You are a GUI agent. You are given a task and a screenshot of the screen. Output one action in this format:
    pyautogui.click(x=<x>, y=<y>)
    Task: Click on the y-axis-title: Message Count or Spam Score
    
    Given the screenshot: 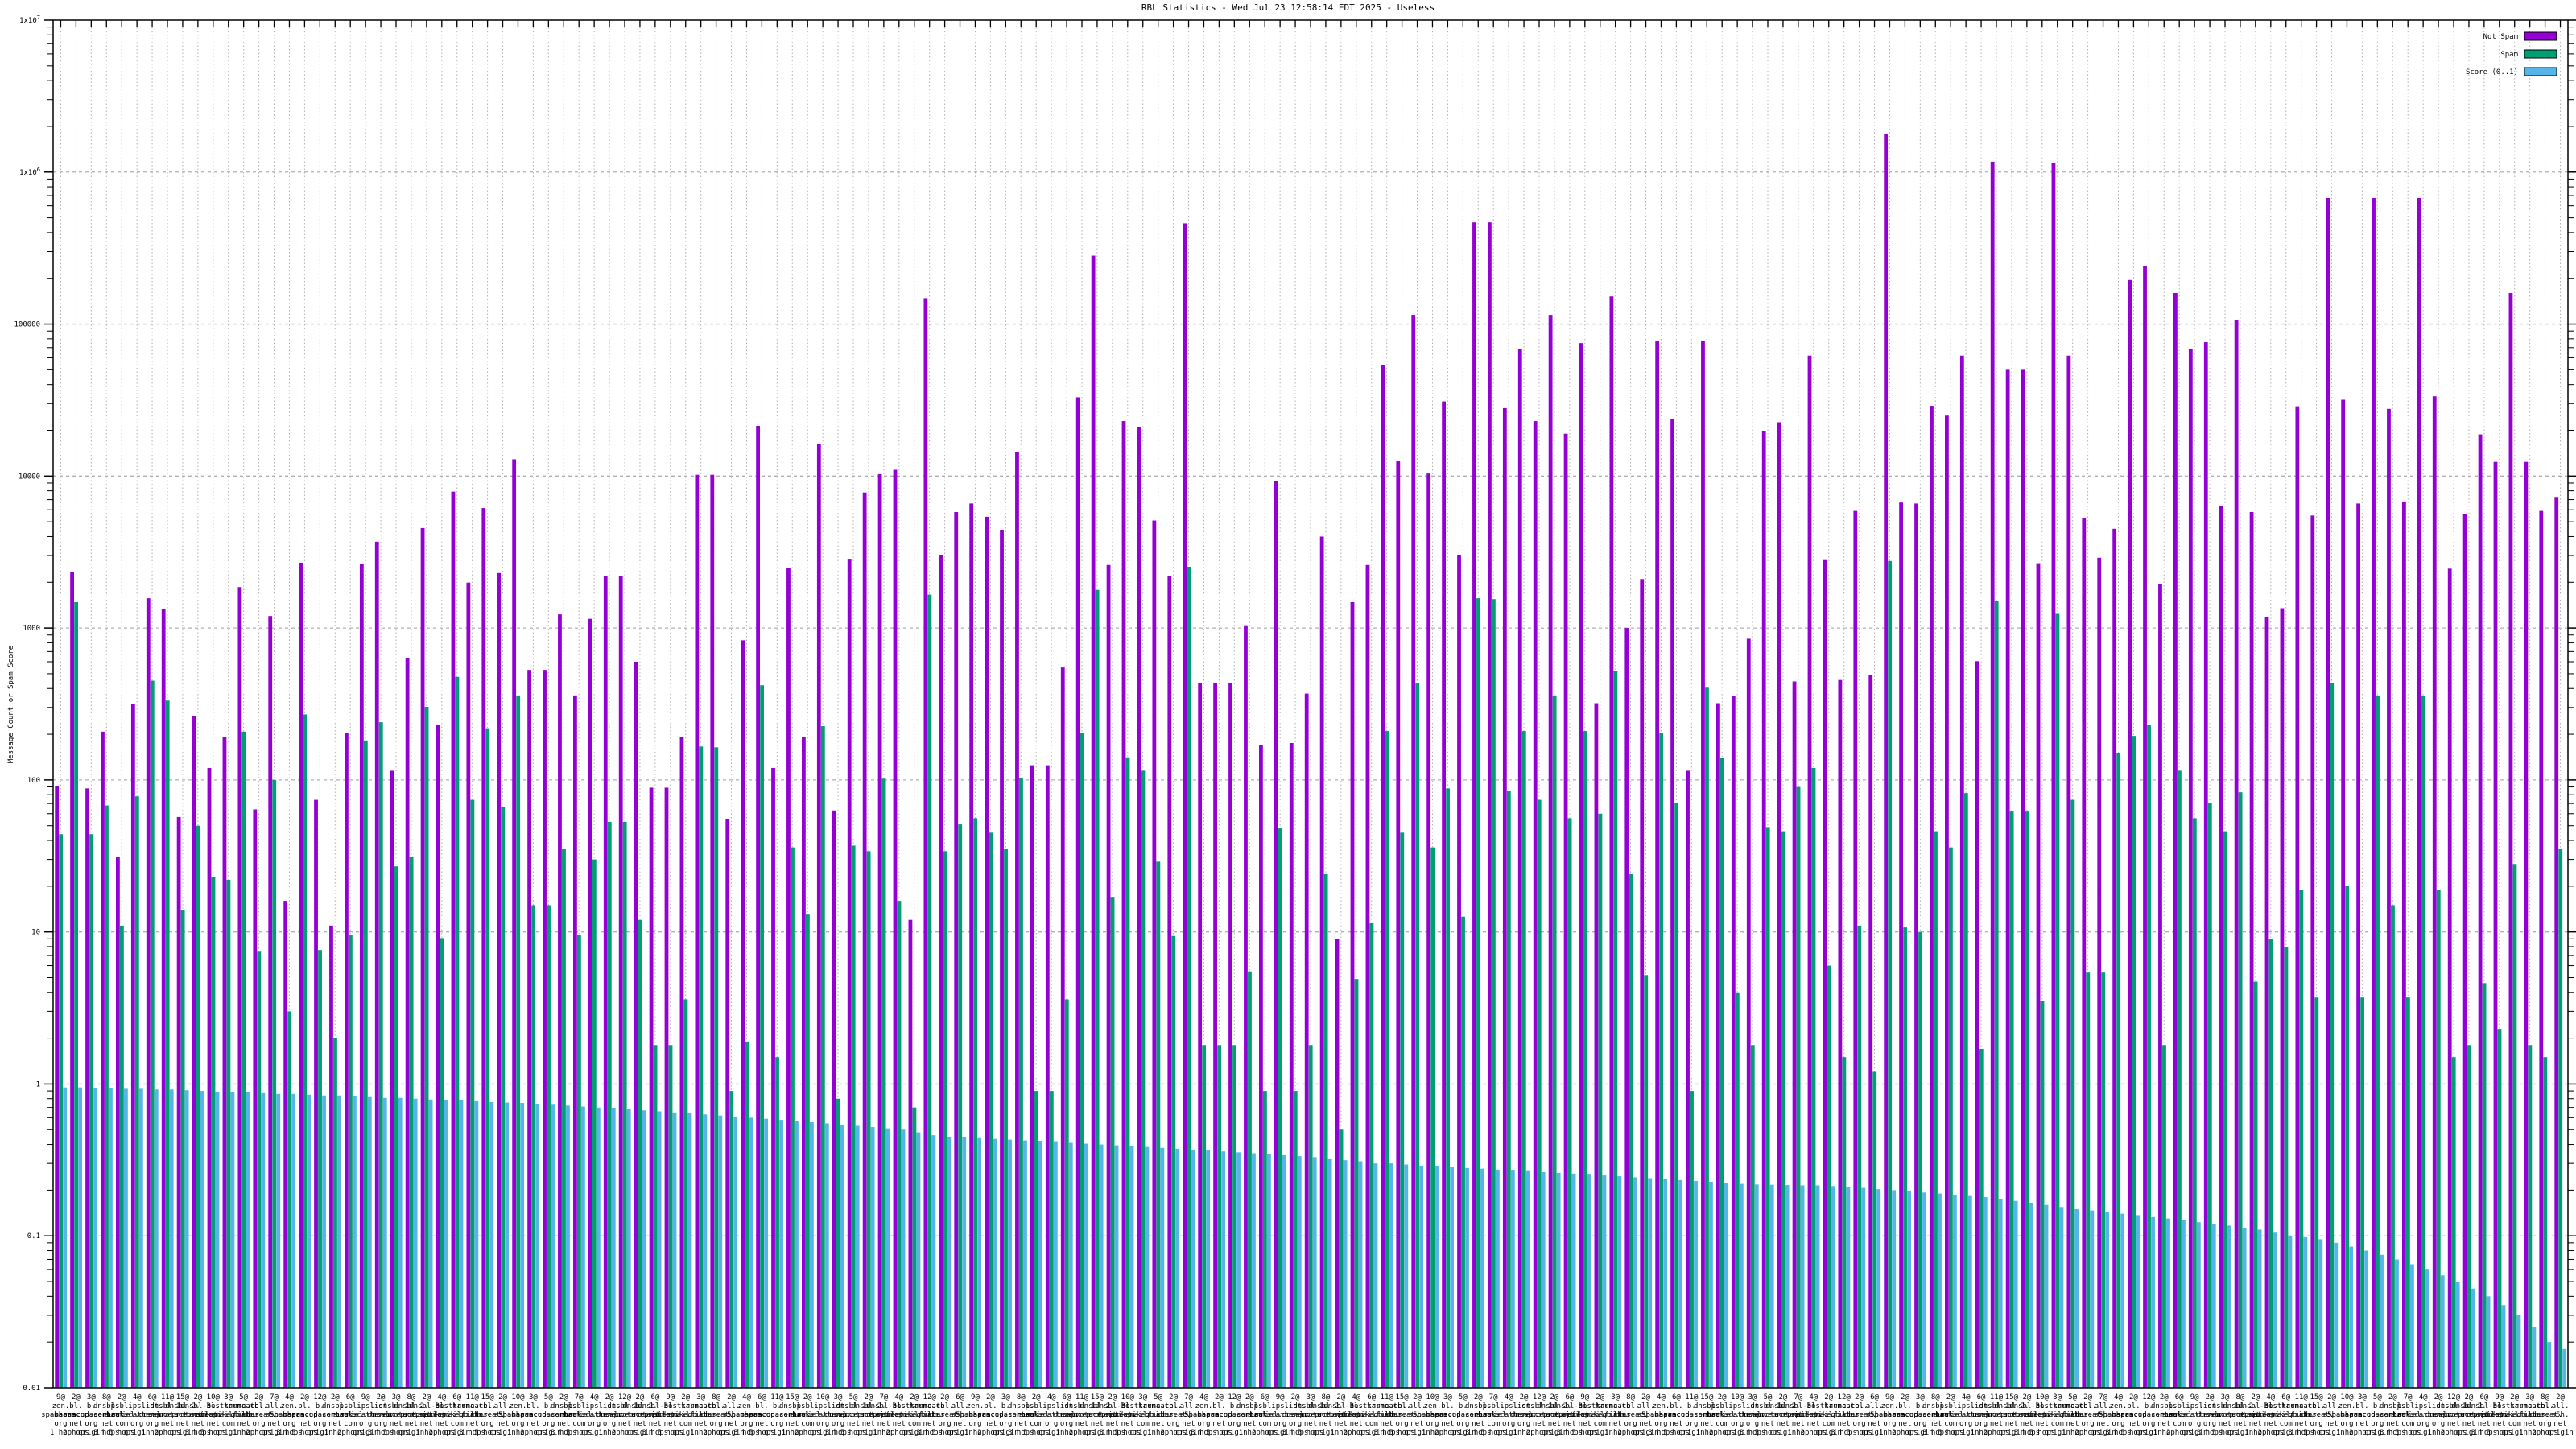 What is the action you would take?
    pyautogui.click(x=11, y=704)
    